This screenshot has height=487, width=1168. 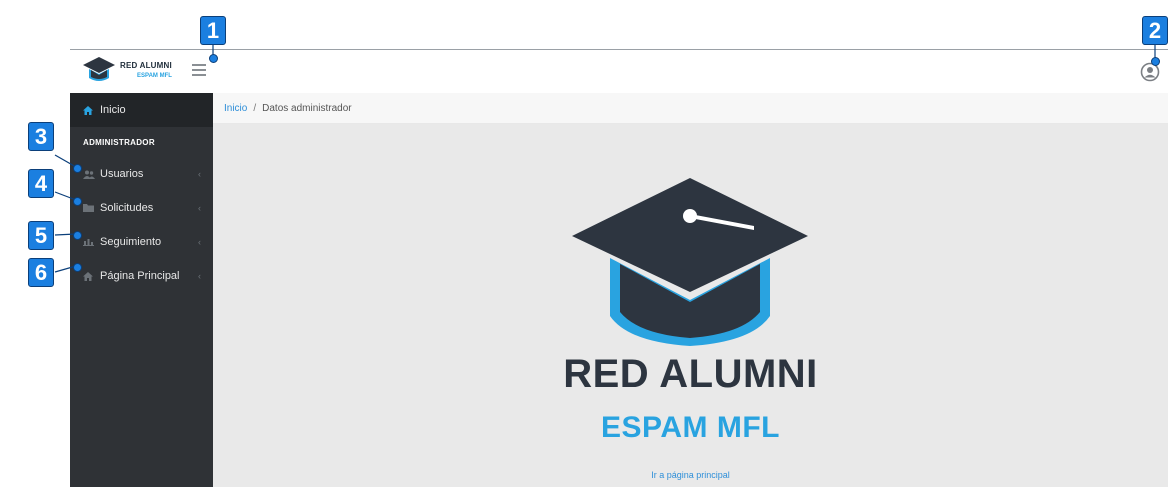 I want to click on sidebar-item-label: Página Principal, so click(x=140, y=276).